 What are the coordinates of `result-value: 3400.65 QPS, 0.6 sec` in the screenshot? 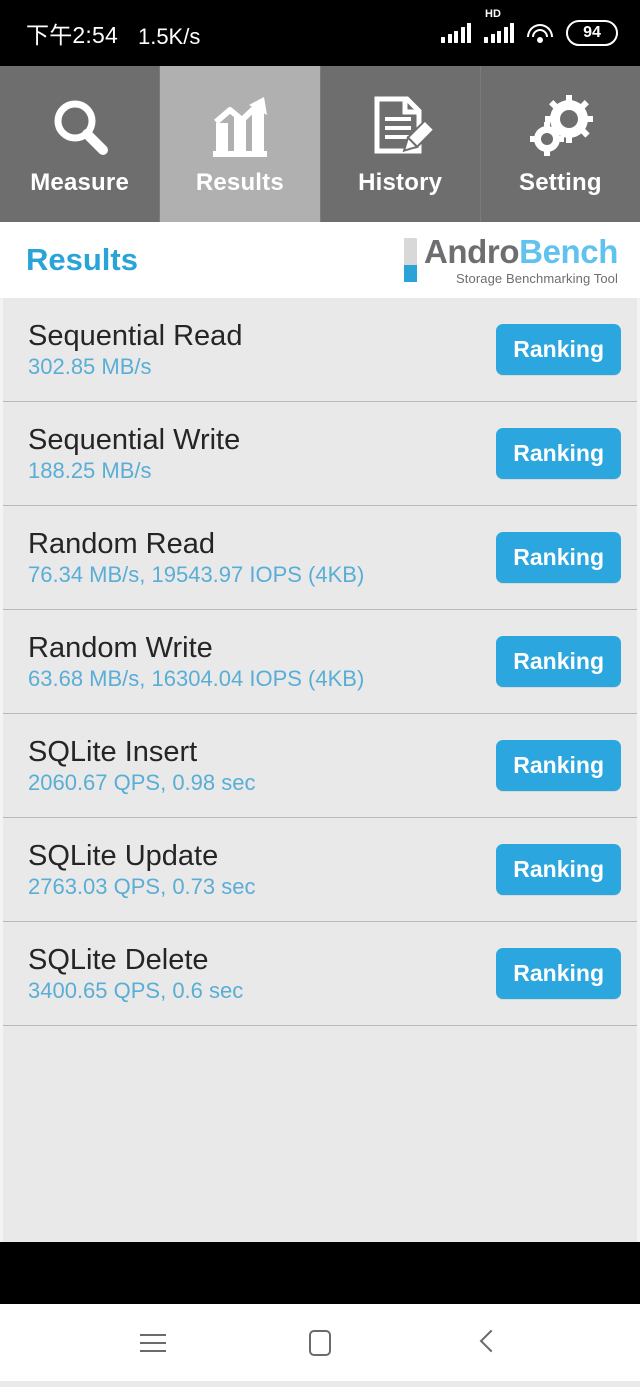 It's located at (136, 991).